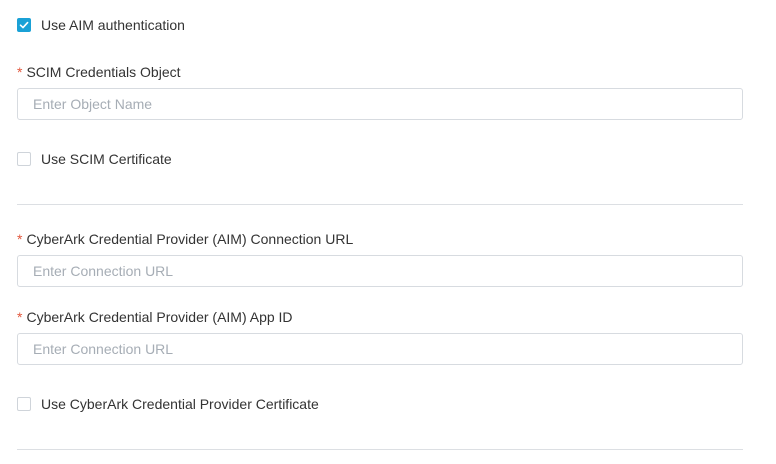 The width and height of the screenshot is (776, 464). What do you see at coordinates (103, 72) in the screenshot?
I see `scim-credentials-label: SCIM Credentials Object` at bounding box center [103, 72].